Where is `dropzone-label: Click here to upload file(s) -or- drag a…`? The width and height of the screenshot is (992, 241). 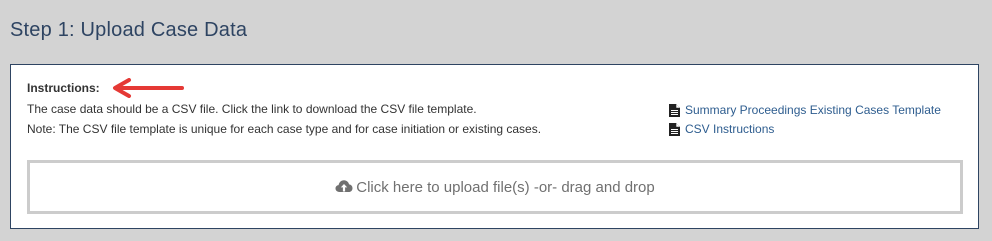 dropzone-label: Click here to upload file(s) -or- drag a… is located at coordinates (505, 187).